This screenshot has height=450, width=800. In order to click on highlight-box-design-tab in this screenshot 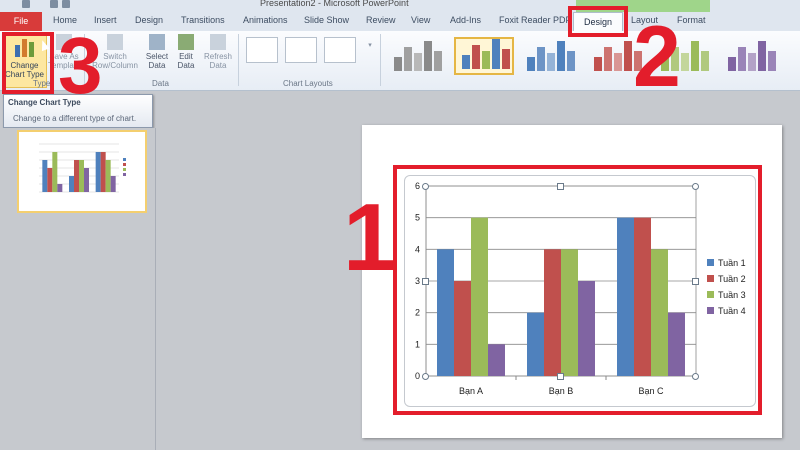, I will do `click(598, 21)`.